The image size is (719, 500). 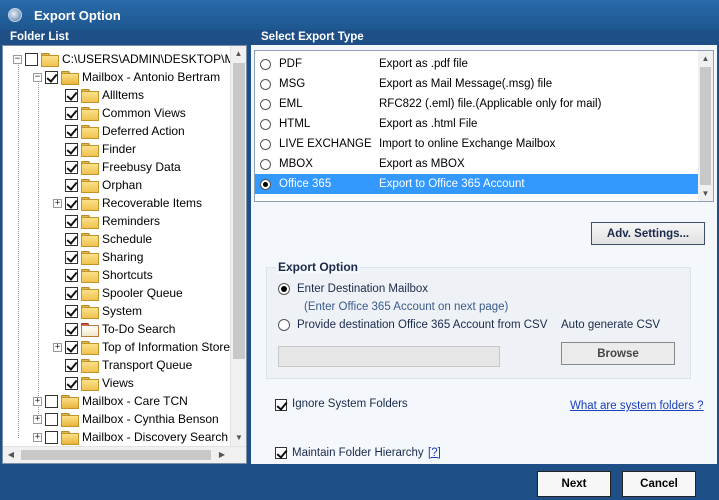 I want to click on export-type-msg: MSG Export as Mail Message(.msg) file, so click(x=476, y=84).